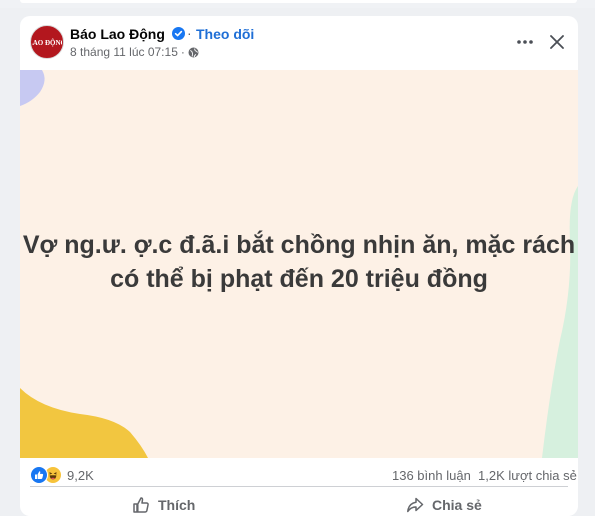 The height and width of the screenshot is (516, 595). I want to click on page-name: Báo Lao Động, so click(117, 34).